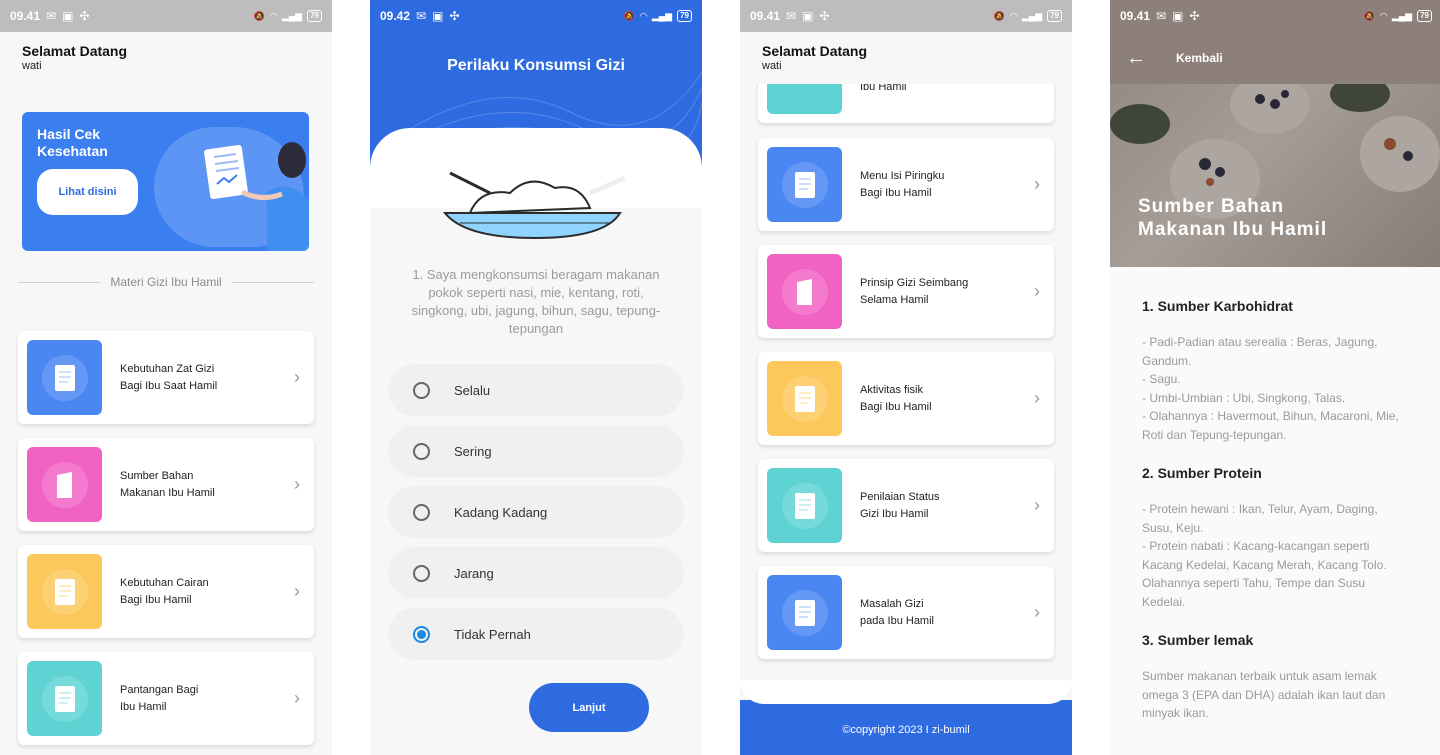  I want to click on material-card-food-sources: Sumber Bahan Makanan Ibu Hamil ›, so click(166, 484).